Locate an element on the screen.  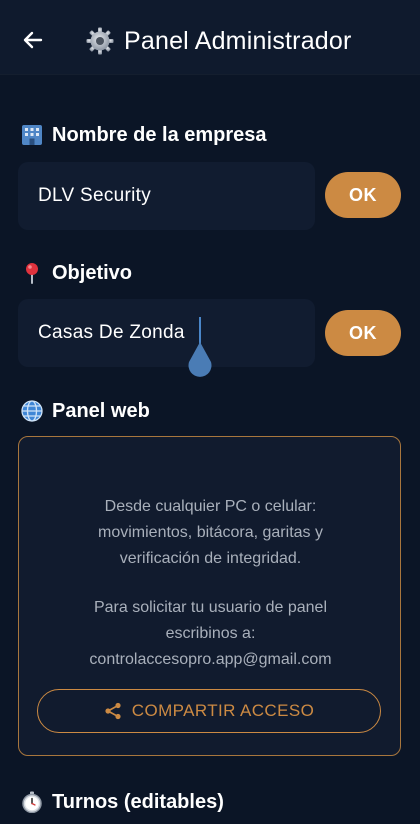
objective-input is located at coordinates (168, 333).